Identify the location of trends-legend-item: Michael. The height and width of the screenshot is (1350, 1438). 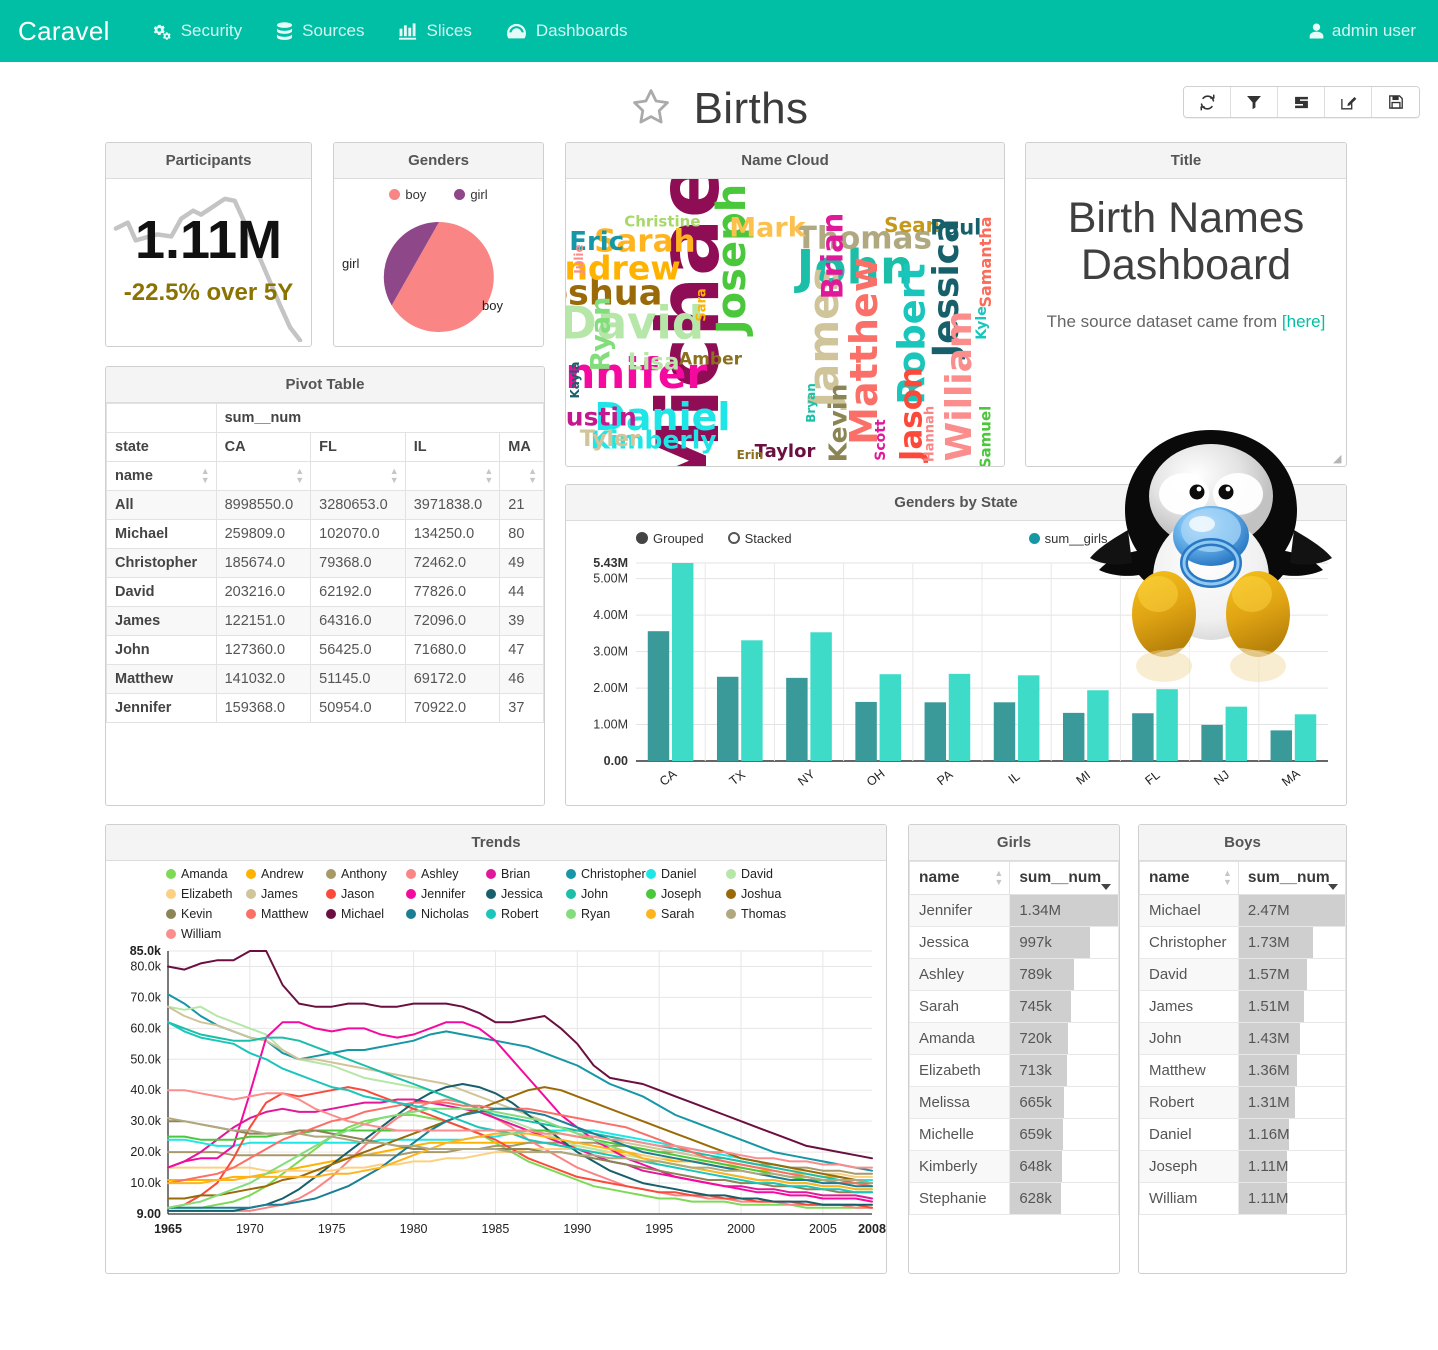
(366, 914).